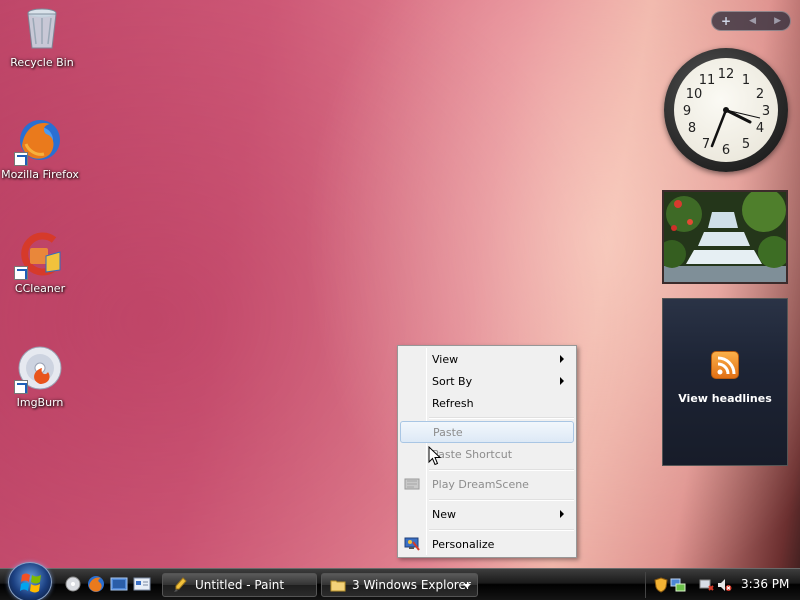 The width and height of the screenshot is (800, 600). Describe the element at coordinates (435, 456) in the screenshot. I see `mouse-cursor-icon` at that location.